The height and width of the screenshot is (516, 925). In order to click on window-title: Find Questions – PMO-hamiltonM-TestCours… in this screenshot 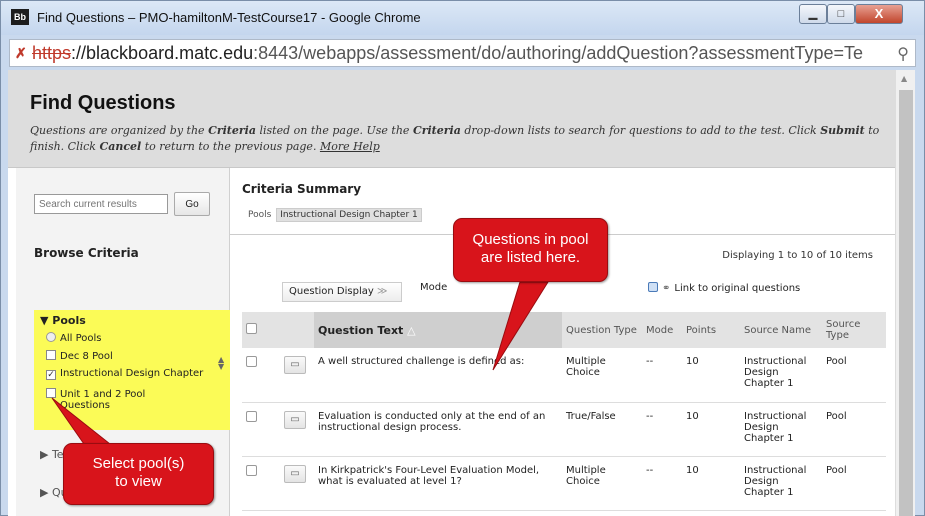, I will do `click(229, 17)`.